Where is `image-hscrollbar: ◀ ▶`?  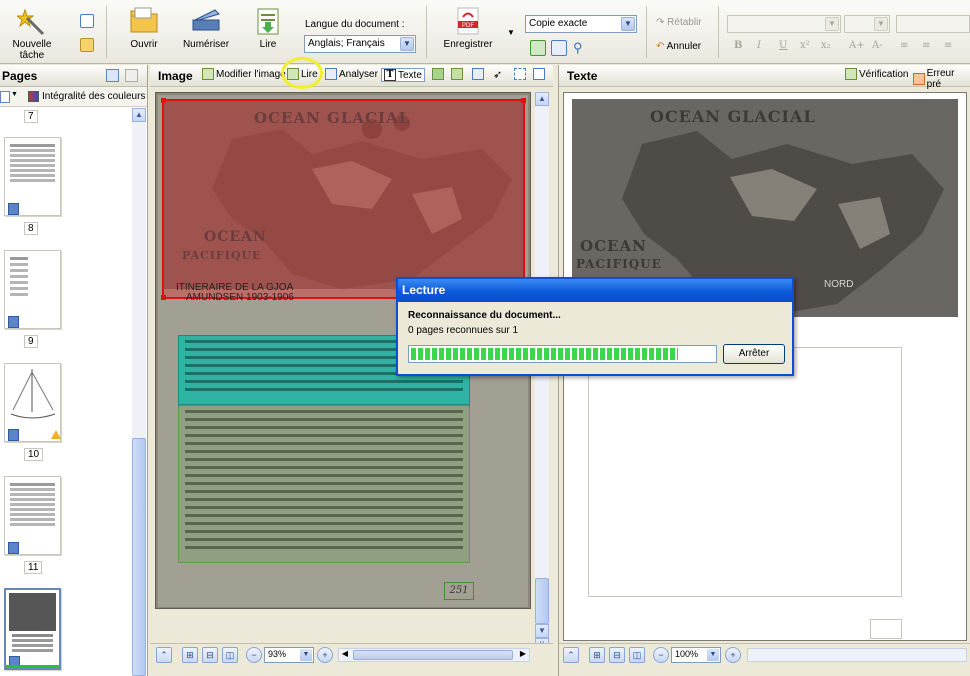 image-hscrollbar: ◀ ▶ is located at coordinates (434, 655).